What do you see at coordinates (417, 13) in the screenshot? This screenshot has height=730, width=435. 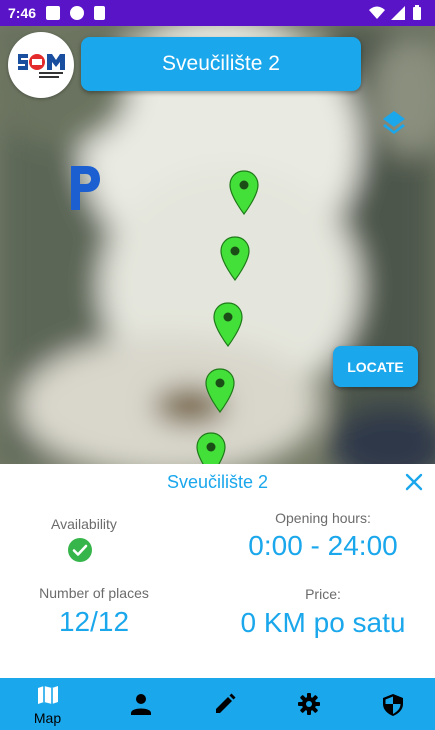 I see `battery-icon` at bounding box center [417, 13].